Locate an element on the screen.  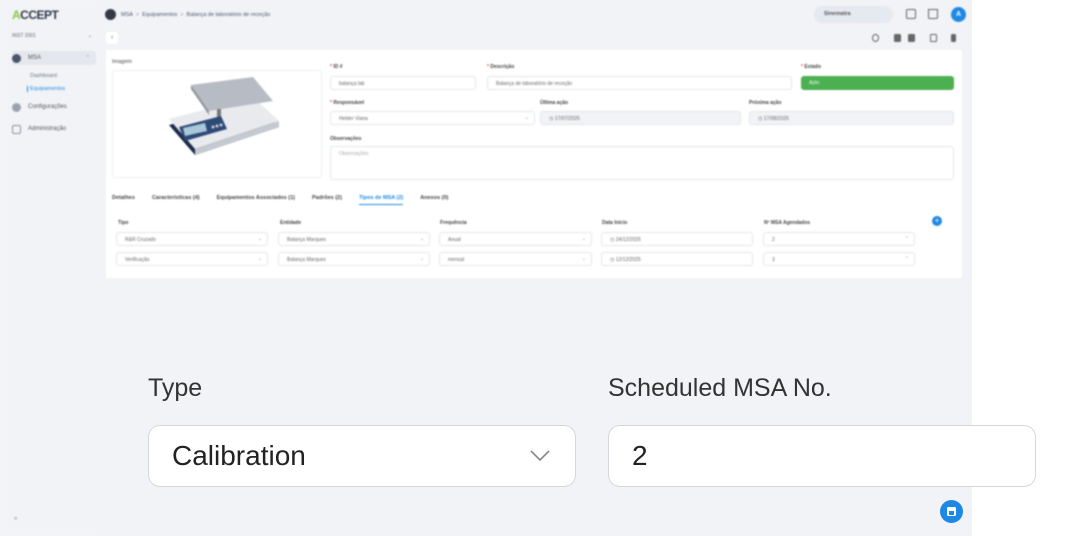
tab-anexos: Anexos (0) is located at coordinates (434, 200).